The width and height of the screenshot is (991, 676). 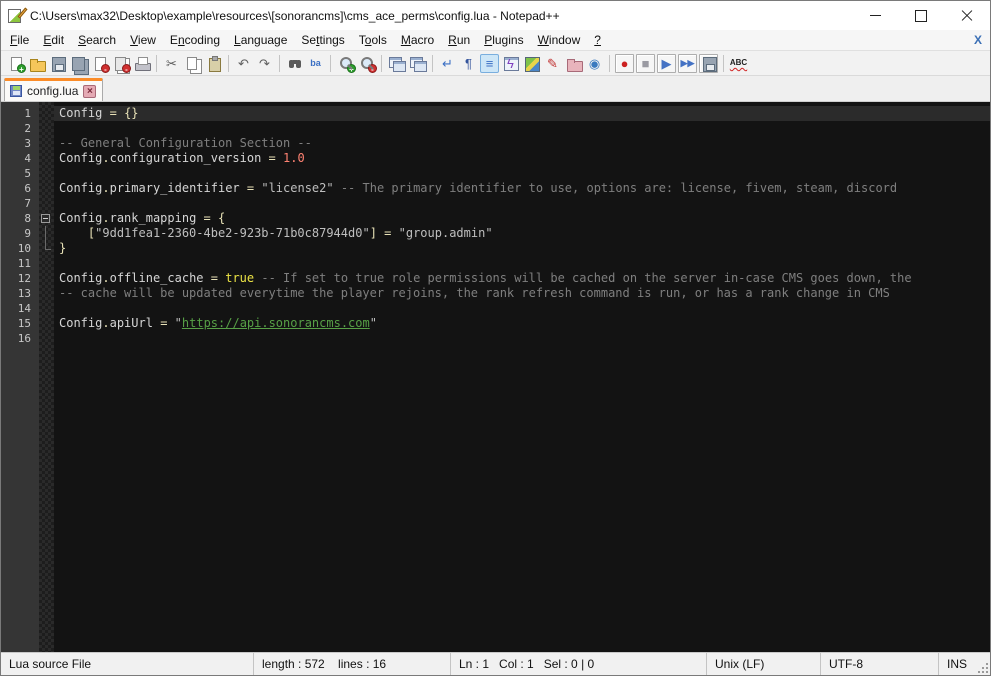 What do you see at coordinates (264, 63) in the screenshot?
I see `redo-icon: ↷` at bounding box center [264, 63].